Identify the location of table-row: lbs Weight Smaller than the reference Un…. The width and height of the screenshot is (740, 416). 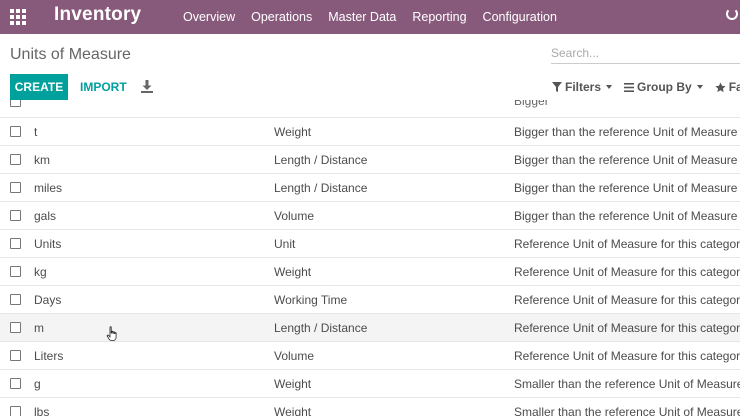
(370, 407).